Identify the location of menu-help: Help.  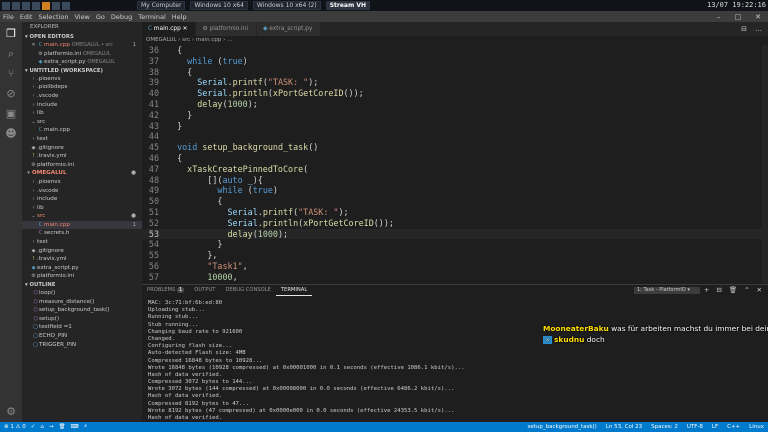
(179, 17).